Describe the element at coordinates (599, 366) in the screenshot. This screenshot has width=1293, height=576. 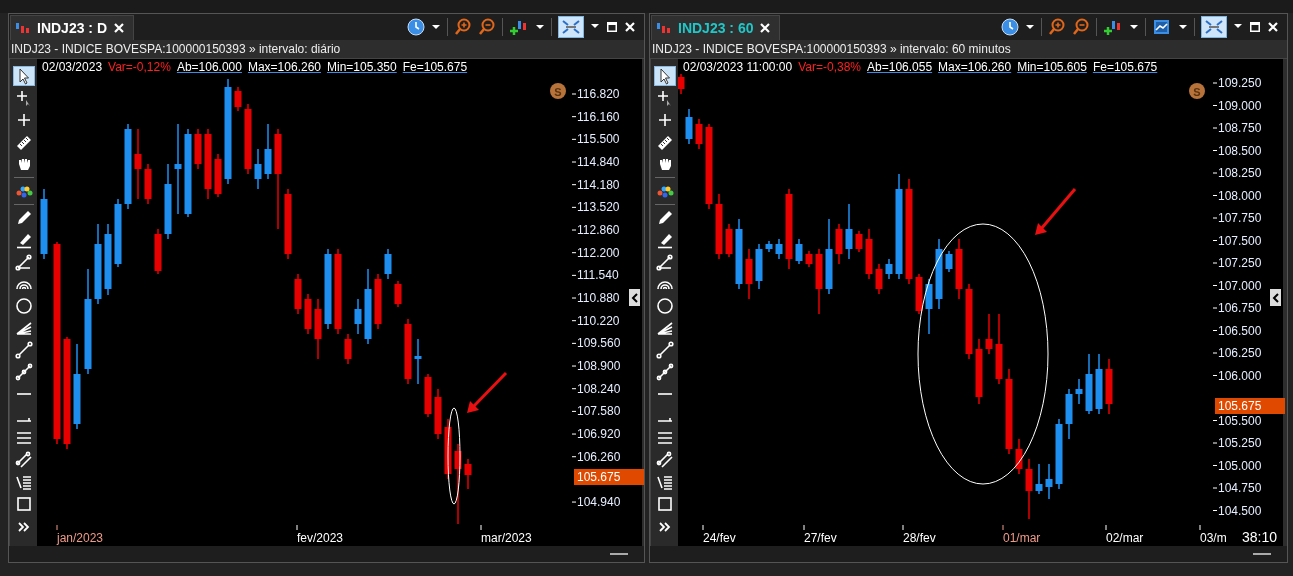
I see `price-label: 108.900` at that location.